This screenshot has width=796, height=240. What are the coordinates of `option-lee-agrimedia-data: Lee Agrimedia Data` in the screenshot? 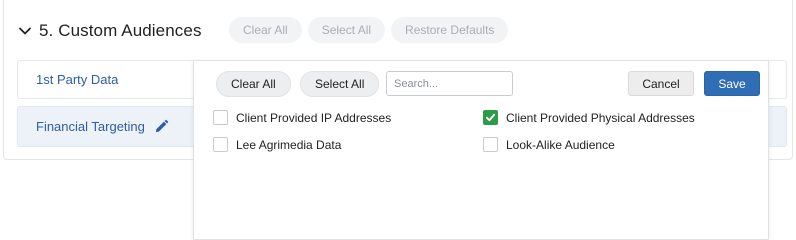 It's located at (277, 144).